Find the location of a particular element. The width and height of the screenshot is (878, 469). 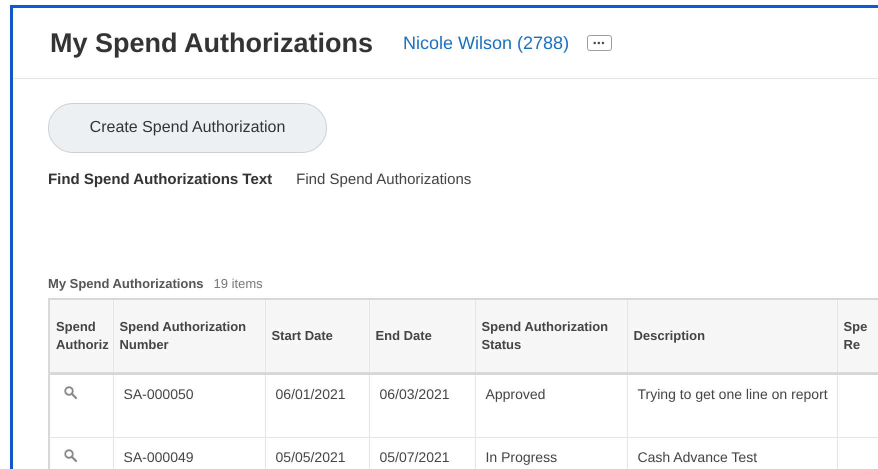

table-cell: 06/03/2021 is located at coordinates (422, 406).